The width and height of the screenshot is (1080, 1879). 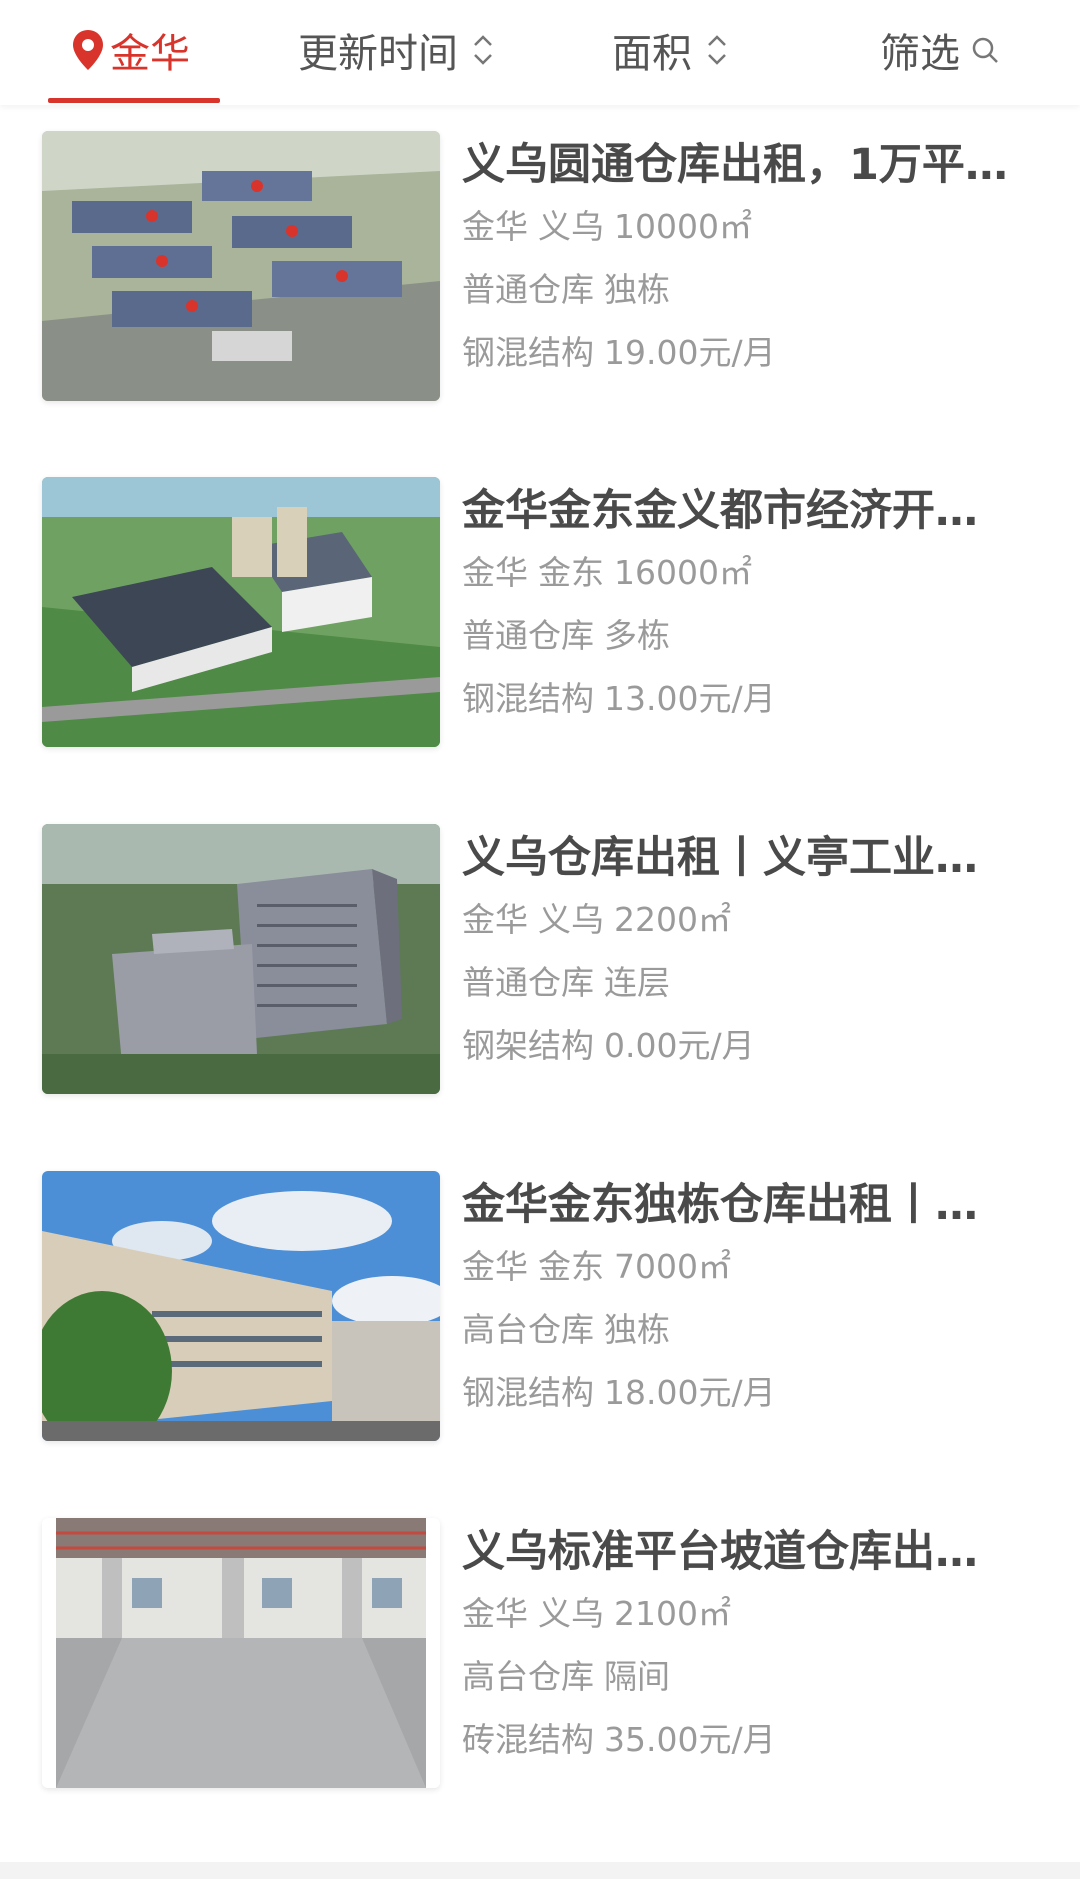 I want to click on tab-filter: 筛选, so click(x=940, y=50).